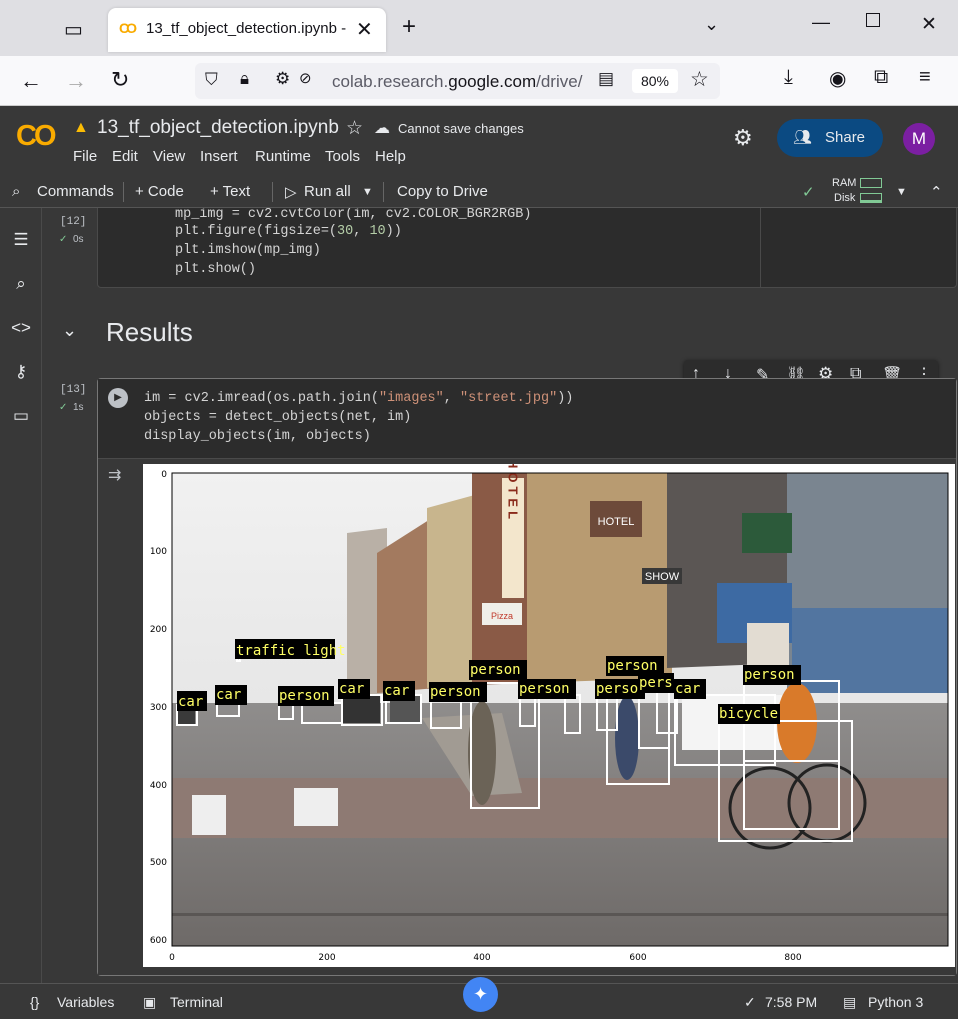 The height and width of the screenshot is (1019, 958). Describe the element at coordinates (662, 577) in the screenshot. I see `show-sign-text: SHOW` at that location.